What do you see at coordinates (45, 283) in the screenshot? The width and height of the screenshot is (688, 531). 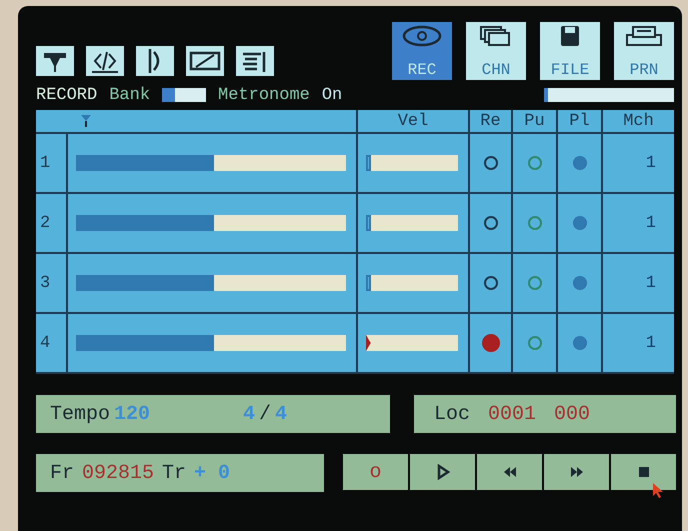 I see `track-number: 3` at bounding box center [45, 283].